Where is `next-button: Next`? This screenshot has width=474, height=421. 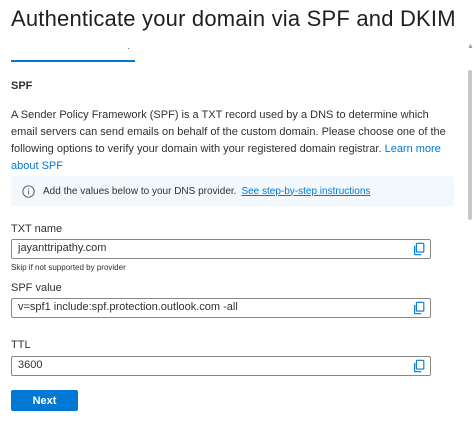 next-button: Next is located at coordinates (44, 400).